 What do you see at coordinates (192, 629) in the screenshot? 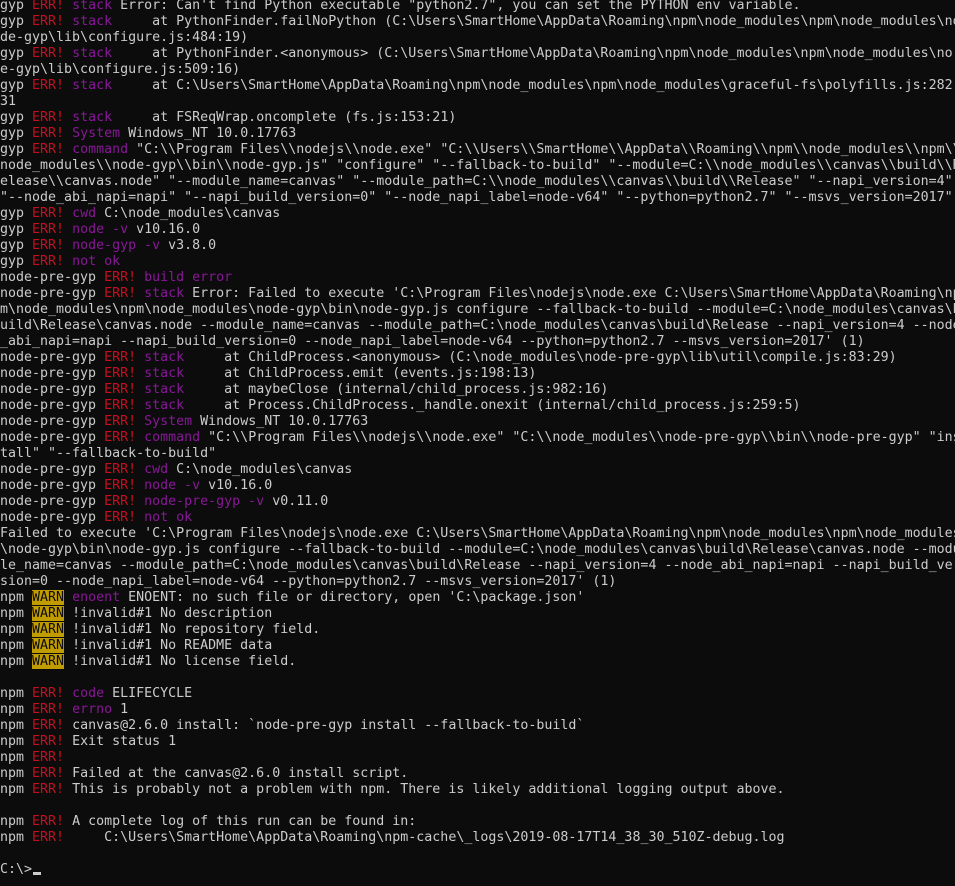
I see `line-text: !invalid#1 No repository field.` at bounding box center [192, 629].